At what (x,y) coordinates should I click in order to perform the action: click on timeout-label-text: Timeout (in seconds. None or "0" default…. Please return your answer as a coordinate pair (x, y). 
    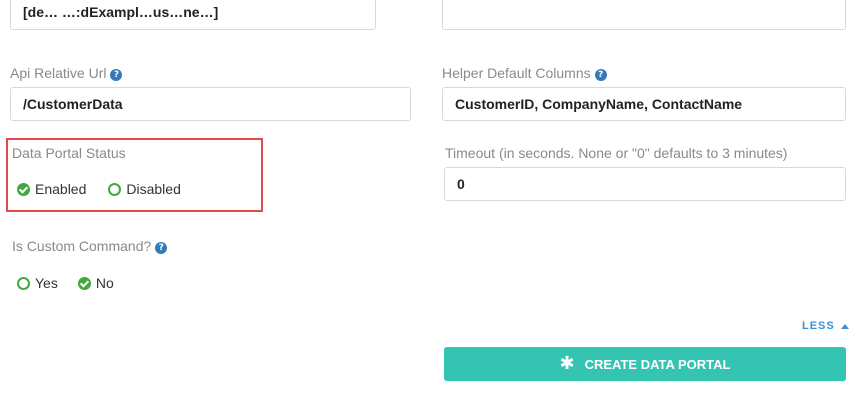
    Looking at the image, I should click on (616, 153).